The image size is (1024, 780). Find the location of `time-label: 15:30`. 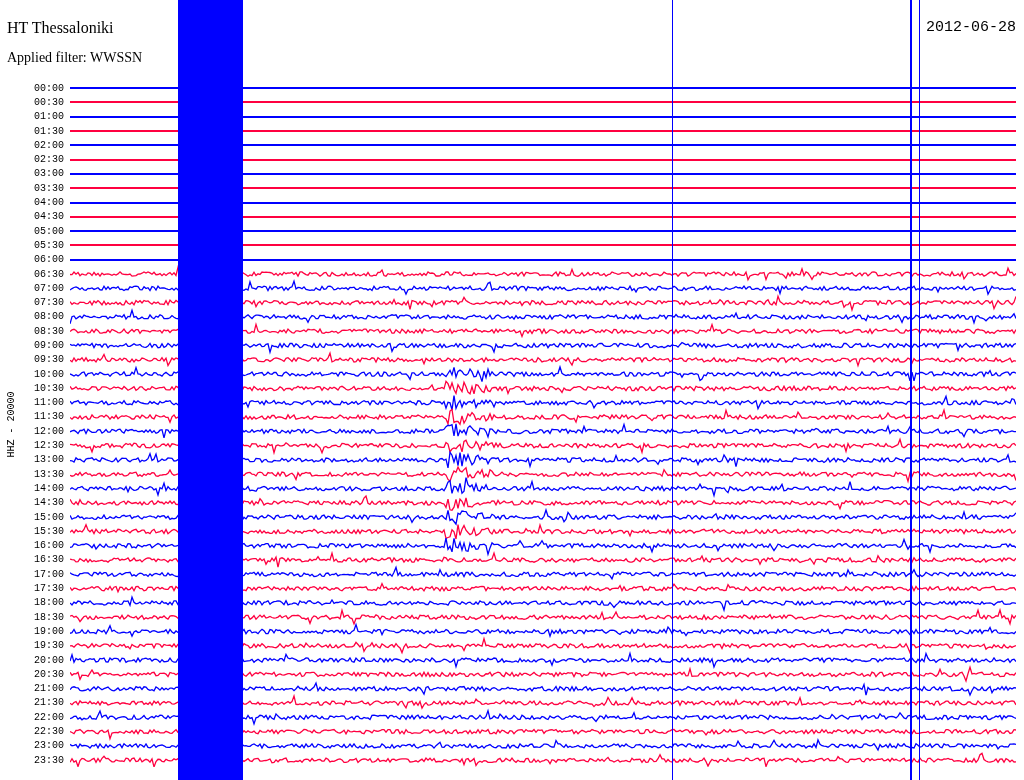

time-label: 15:30 is located at coordinates (49, 531).